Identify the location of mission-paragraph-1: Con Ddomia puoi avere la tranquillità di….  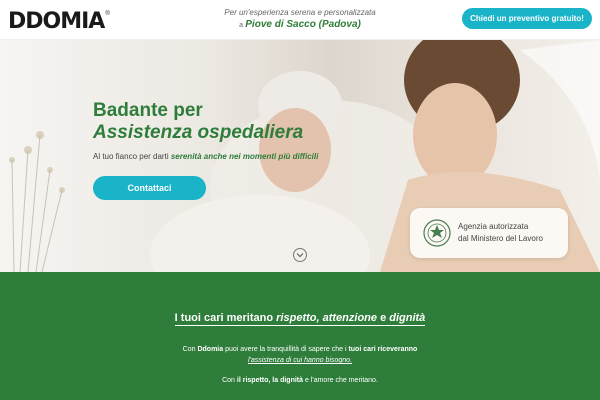
(300, 355).